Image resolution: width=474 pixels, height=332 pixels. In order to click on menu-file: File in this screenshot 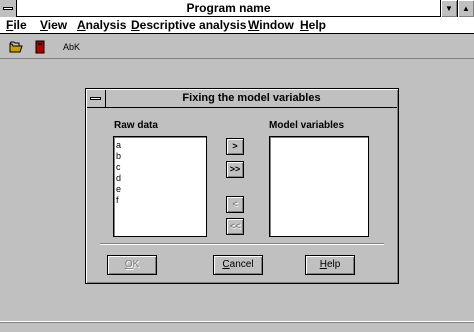, I will do `click(16, 25)`.